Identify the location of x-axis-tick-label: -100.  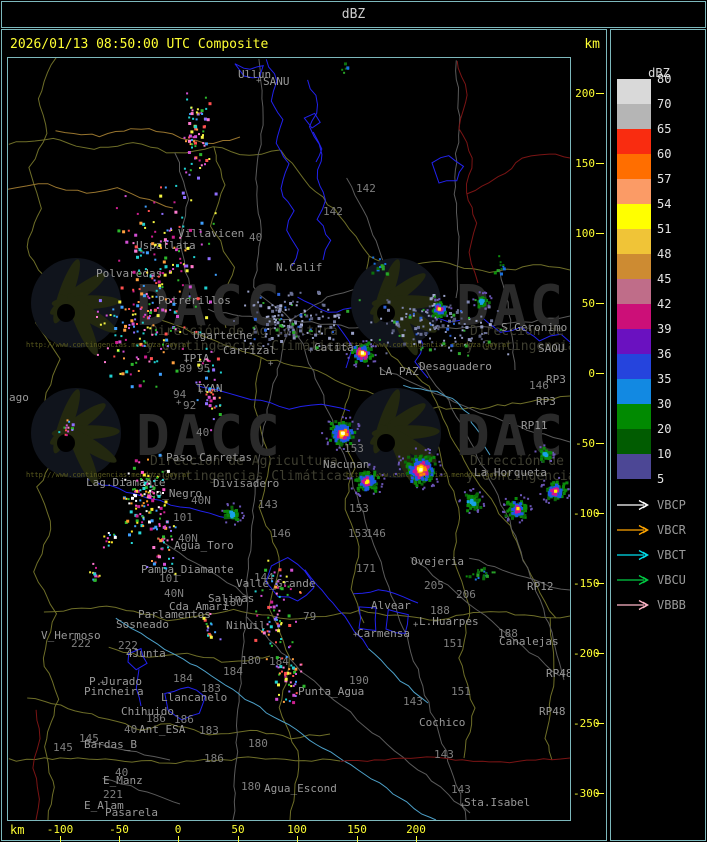
(60, 829).